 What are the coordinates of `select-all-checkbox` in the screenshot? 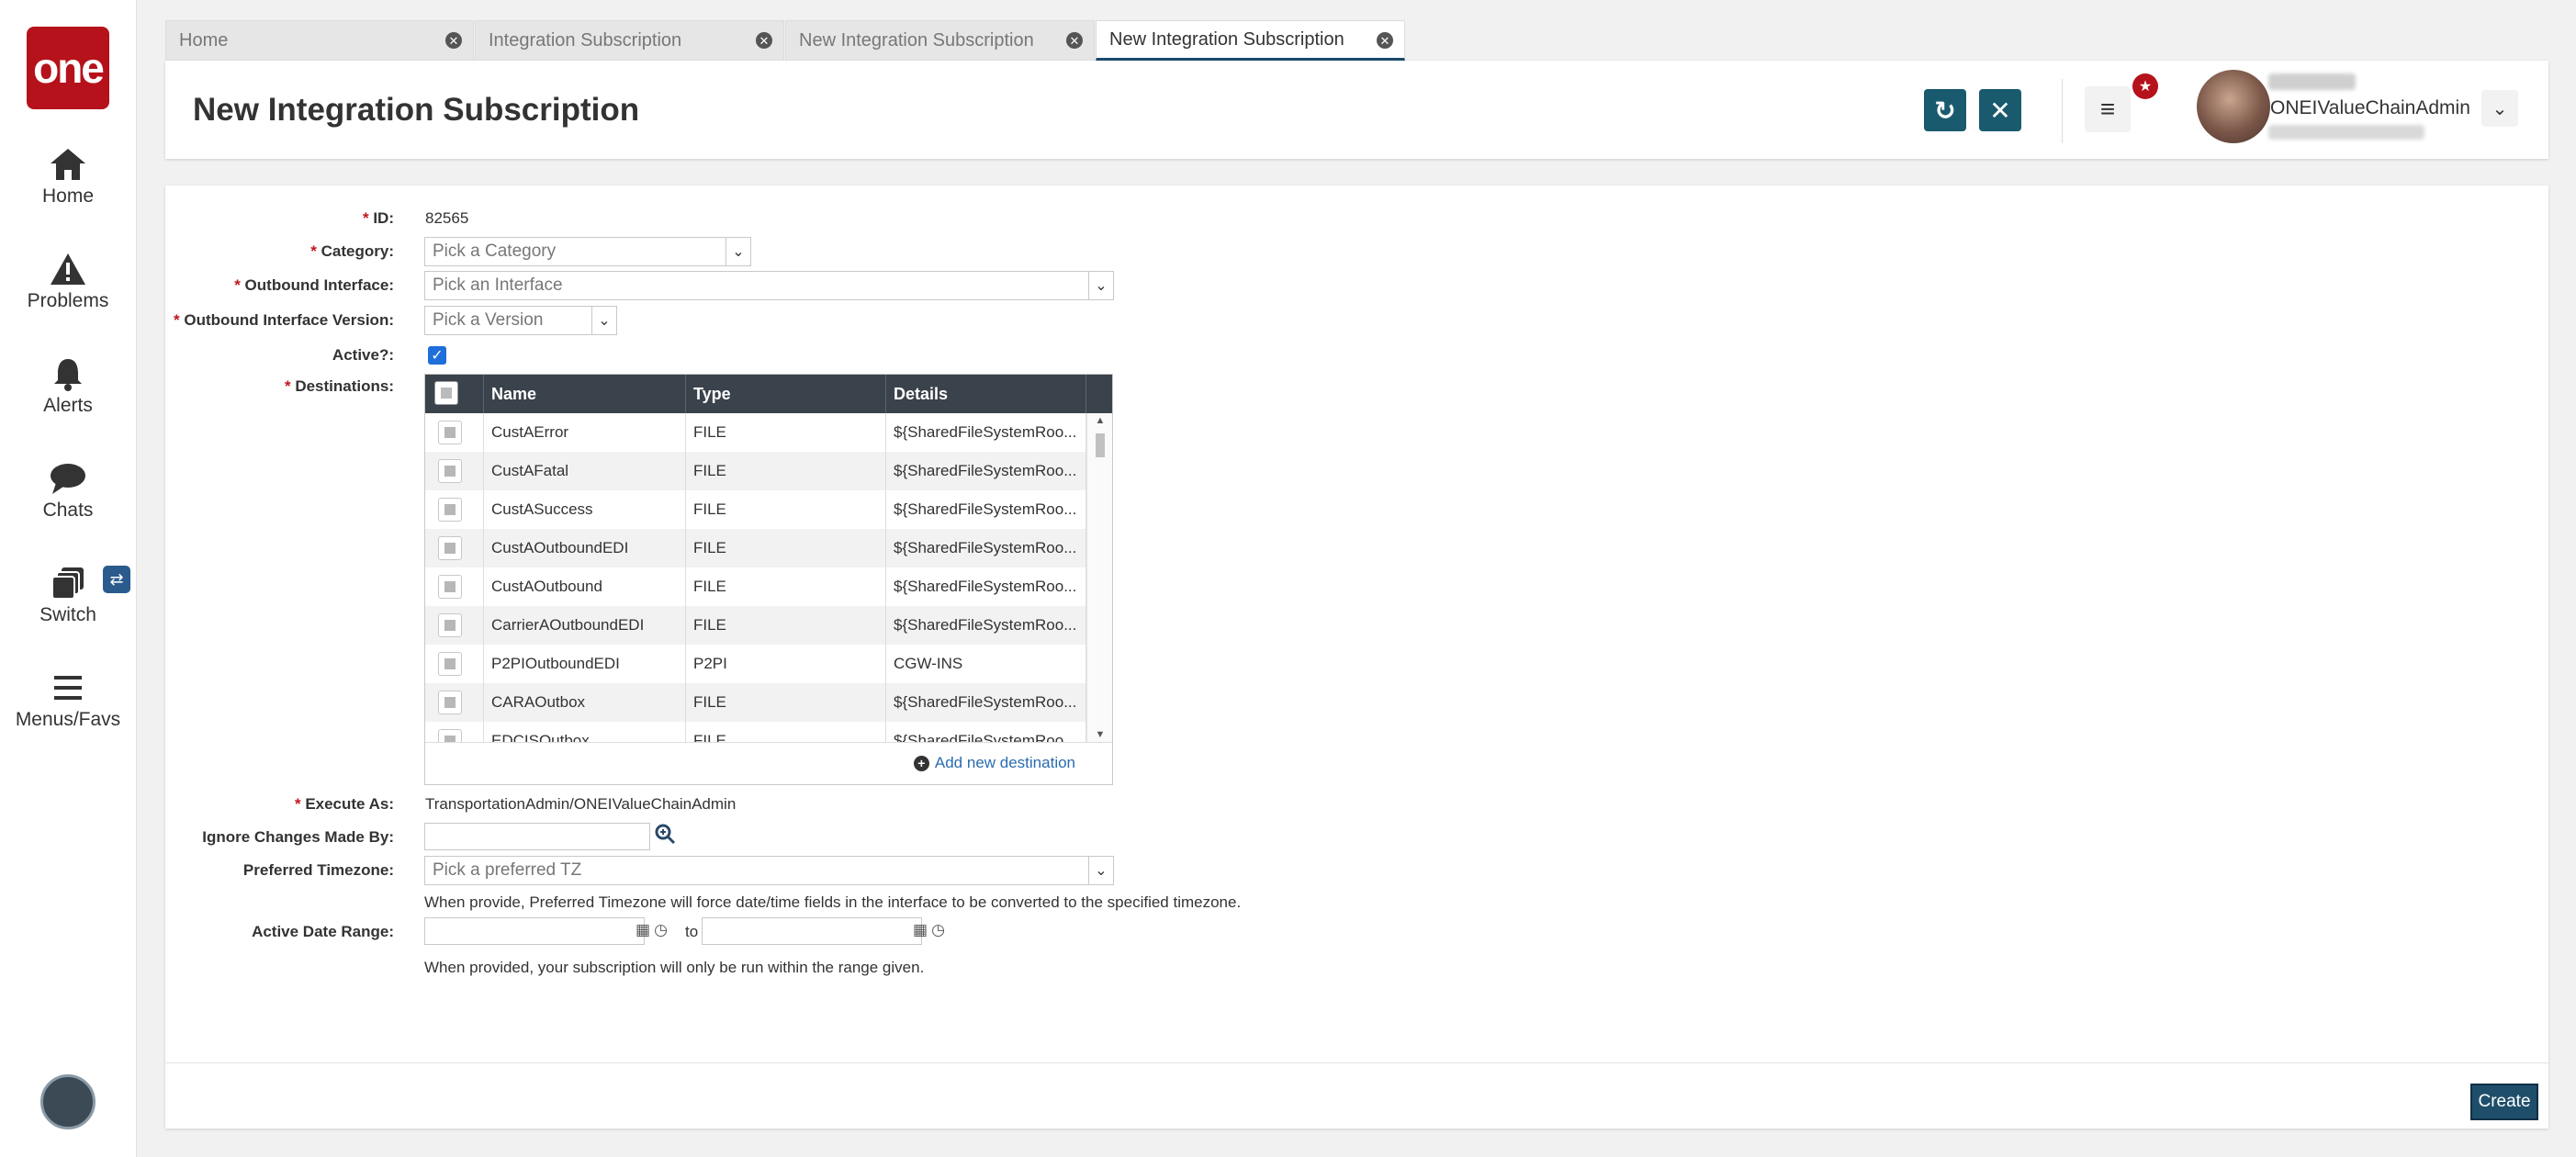 It's located at (446, 393).